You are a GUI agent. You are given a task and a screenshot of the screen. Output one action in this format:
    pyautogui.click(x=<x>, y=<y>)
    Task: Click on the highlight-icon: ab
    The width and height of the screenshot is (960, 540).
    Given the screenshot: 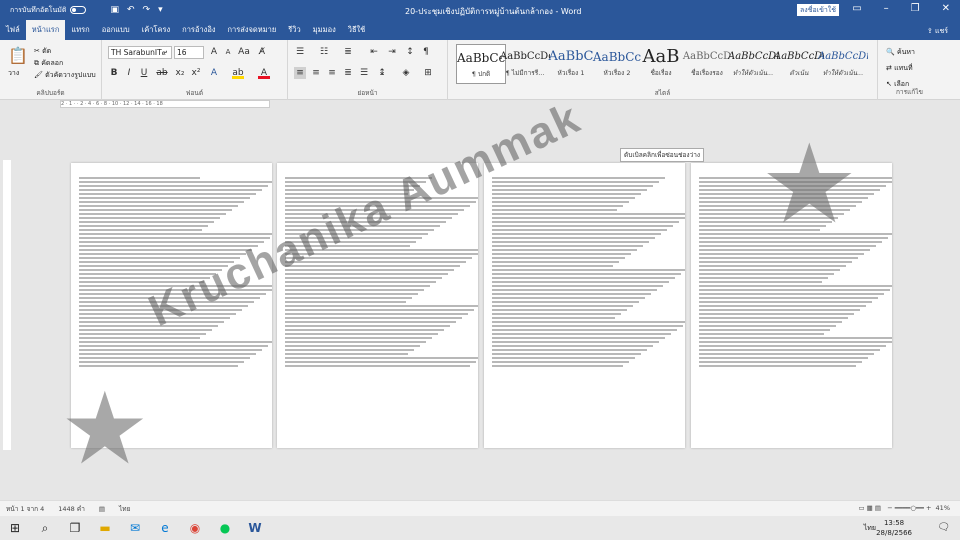 What is the action you would take?
    pyautogui.click(x=238, y=73)
    